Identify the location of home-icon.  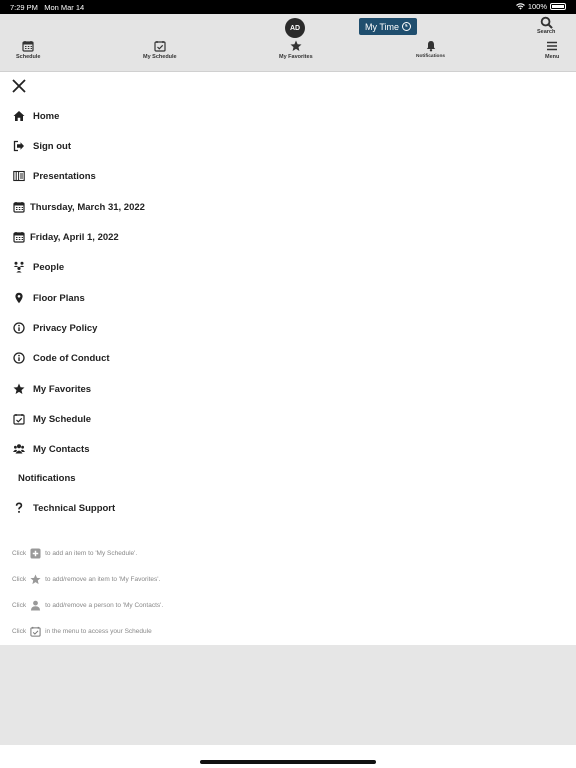
(19, 116).